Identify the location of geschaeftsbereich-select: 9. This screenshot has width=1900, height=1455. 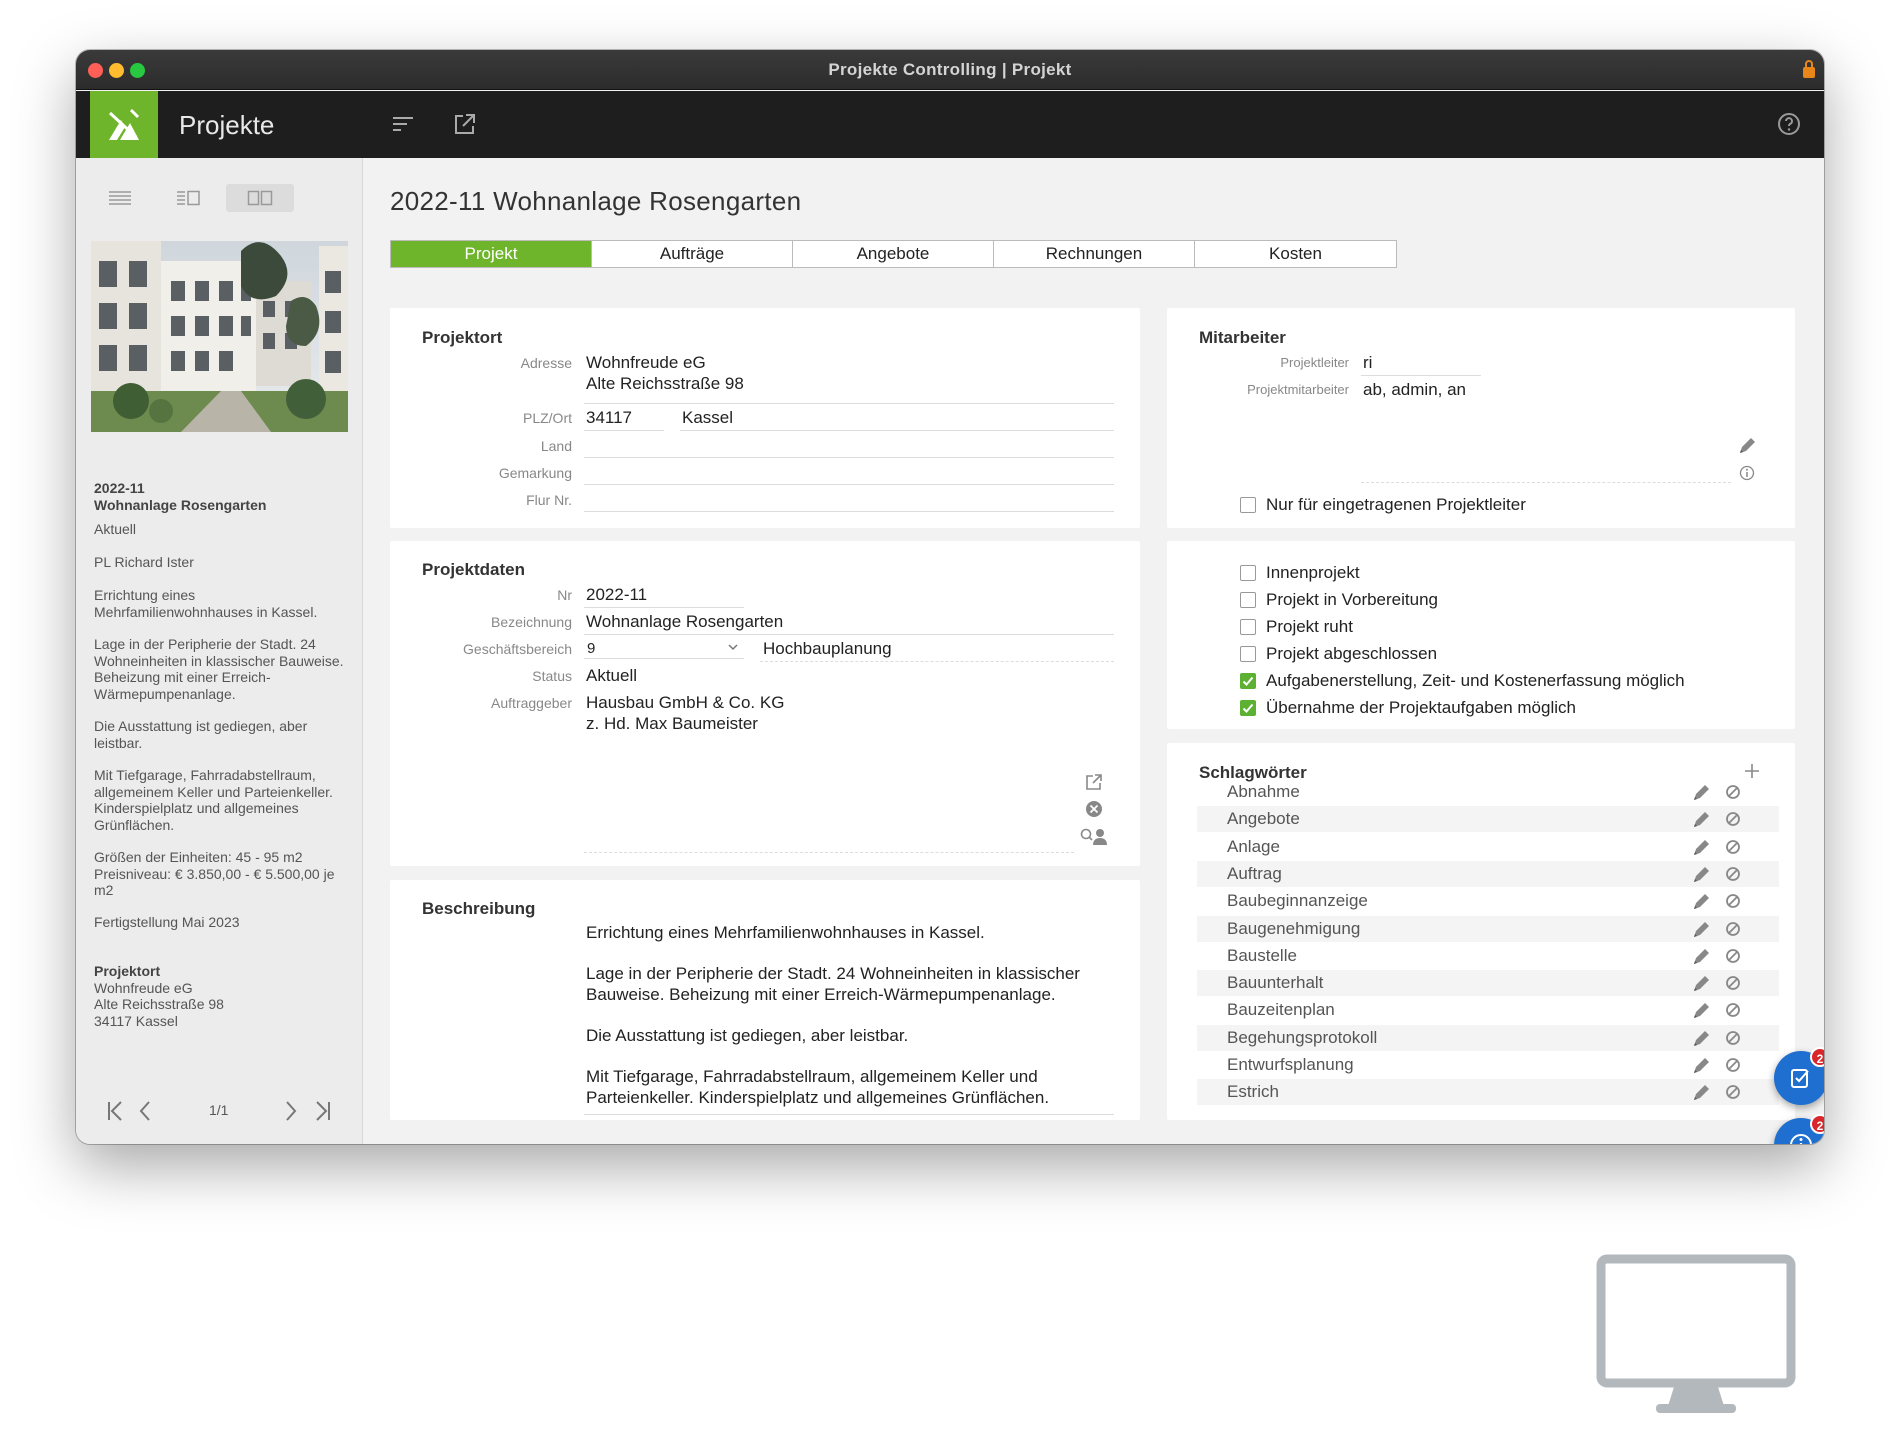
(664, 648).